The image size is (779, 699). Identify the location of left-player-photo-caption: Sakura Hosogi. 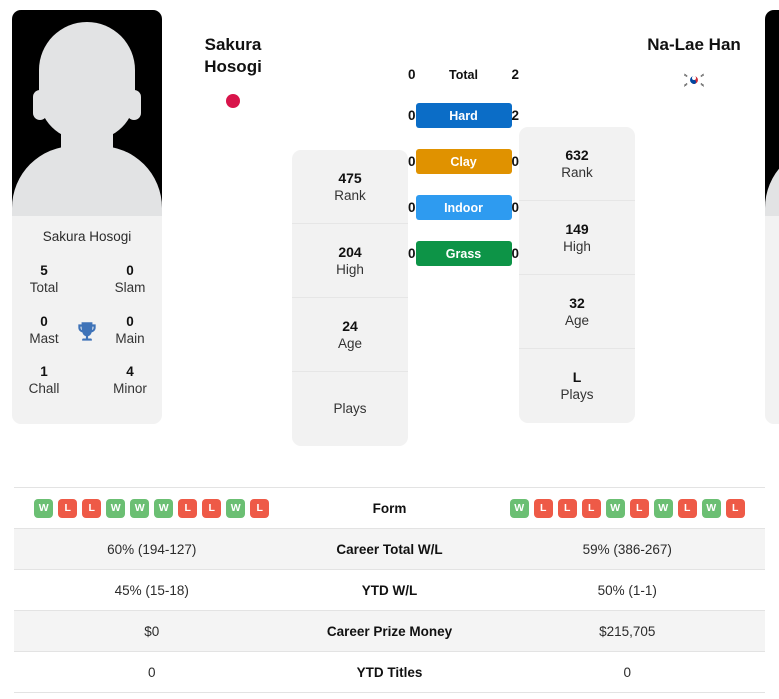
(87, 236).